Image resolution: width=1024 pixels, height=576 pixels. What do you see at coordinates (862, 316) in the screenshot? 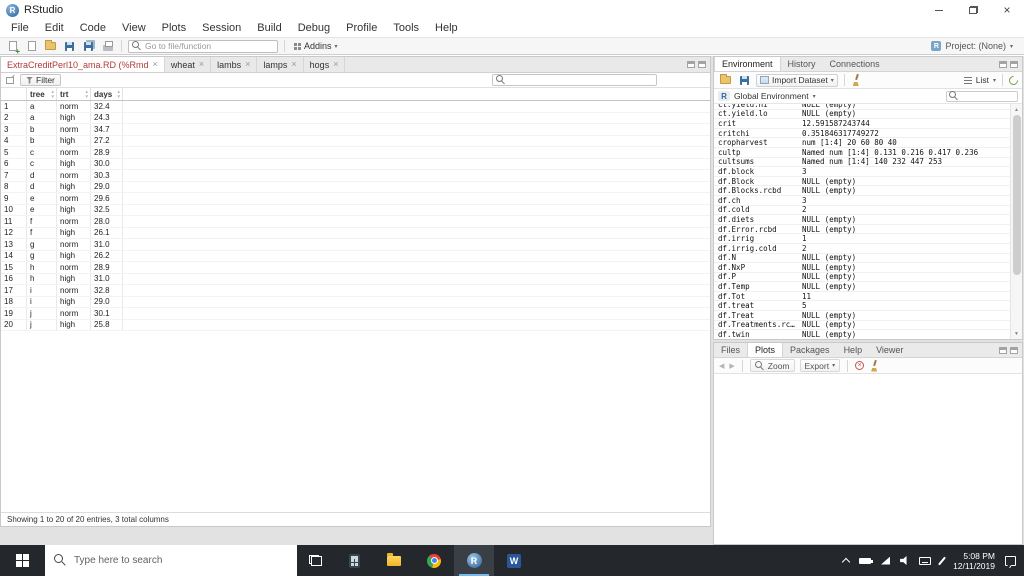
I see `environment-entry: df.Treat NULL (empty)` at bounding box center [862, 316].